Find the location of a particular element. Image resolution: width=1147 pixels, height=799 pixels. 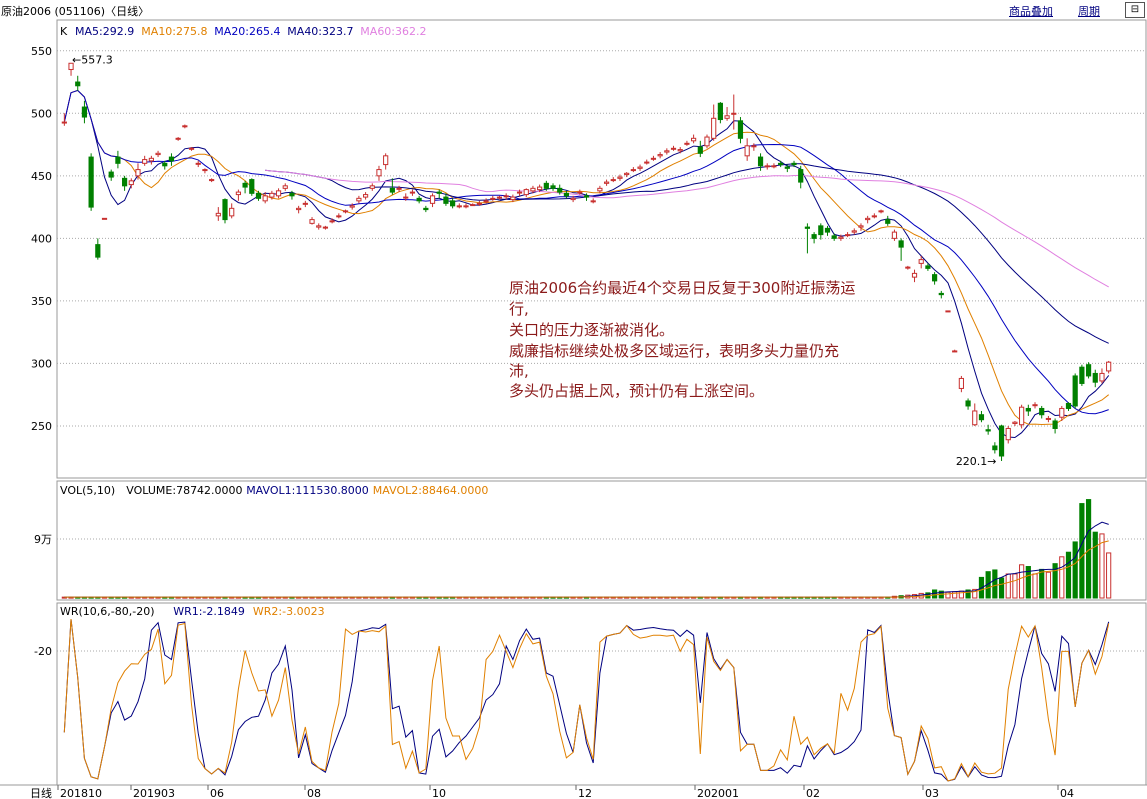

annotation-line-5: 沛, is located at coordinates (519, 371).